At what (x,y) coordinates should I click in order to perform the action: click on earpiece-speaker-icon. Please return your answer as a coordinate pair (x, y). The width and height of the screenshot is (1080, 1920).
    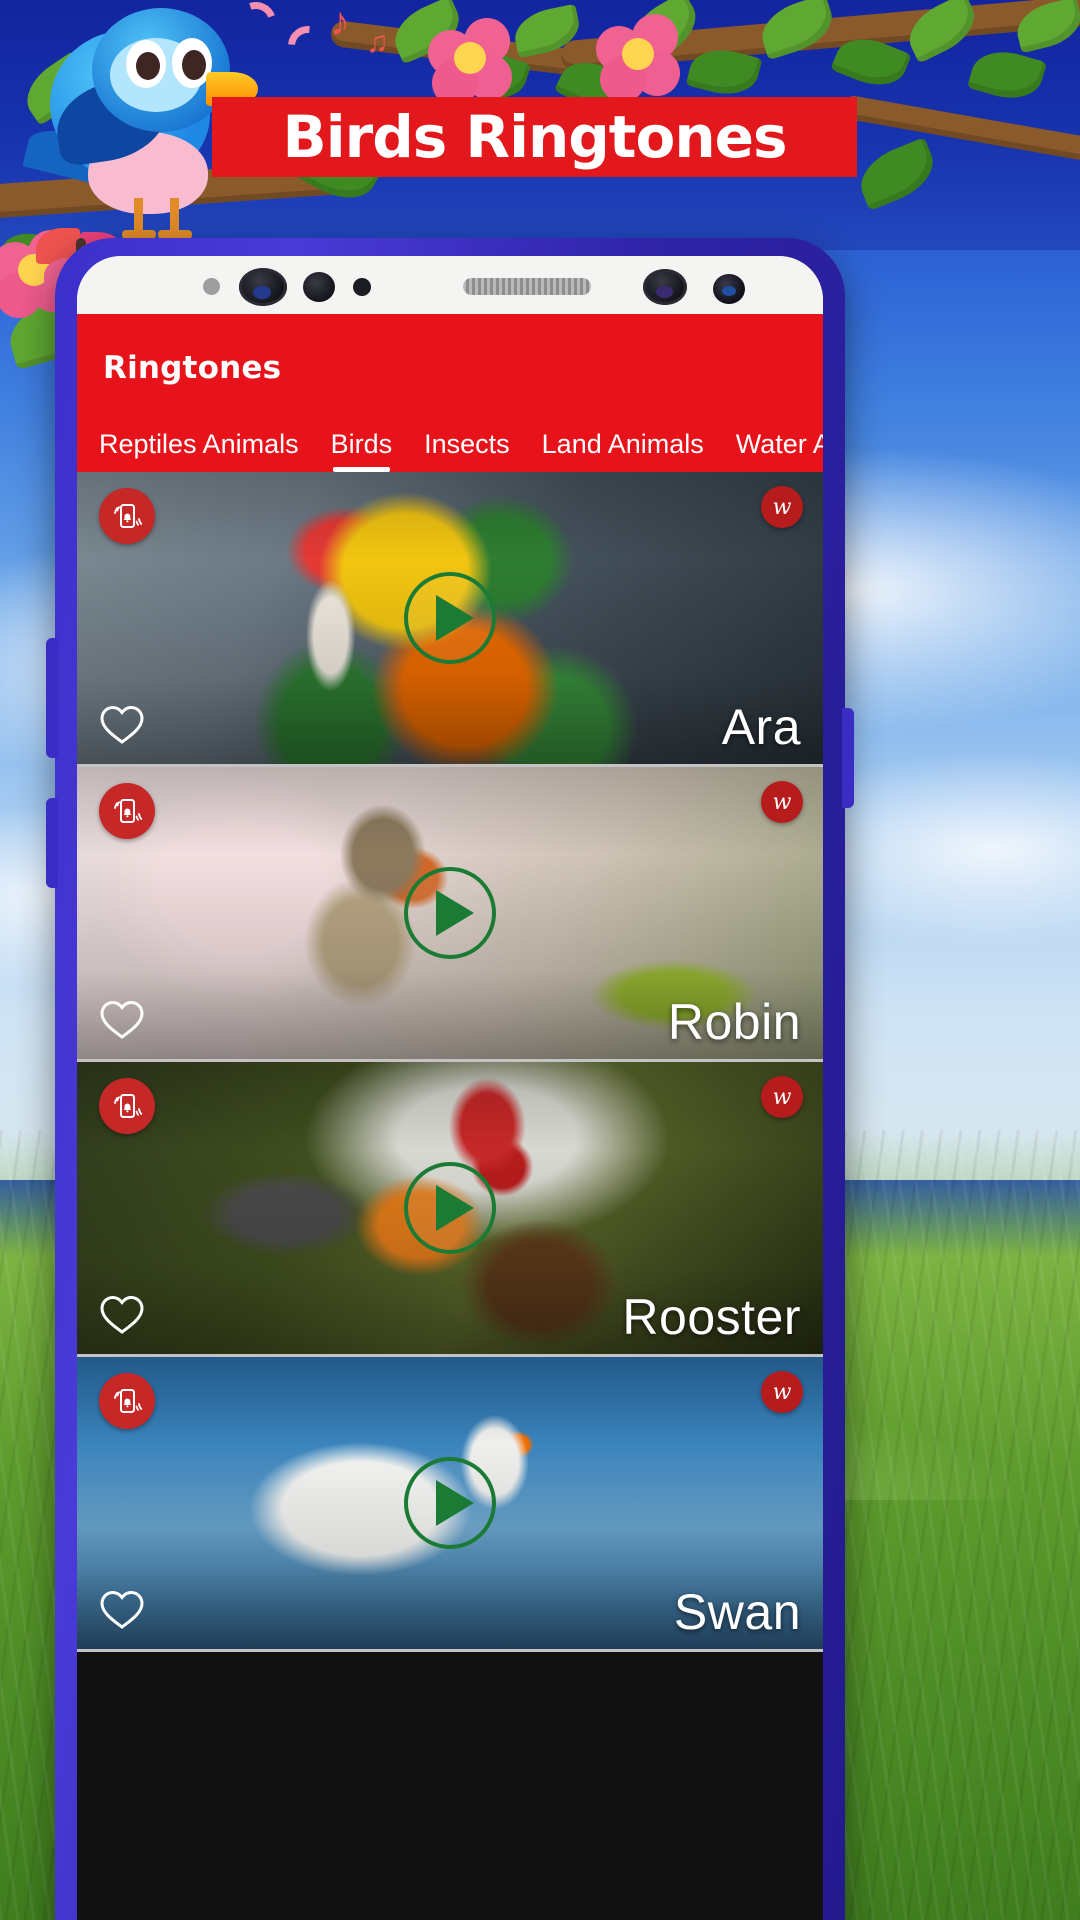
    Looking at the image, I should click on (527, 286).